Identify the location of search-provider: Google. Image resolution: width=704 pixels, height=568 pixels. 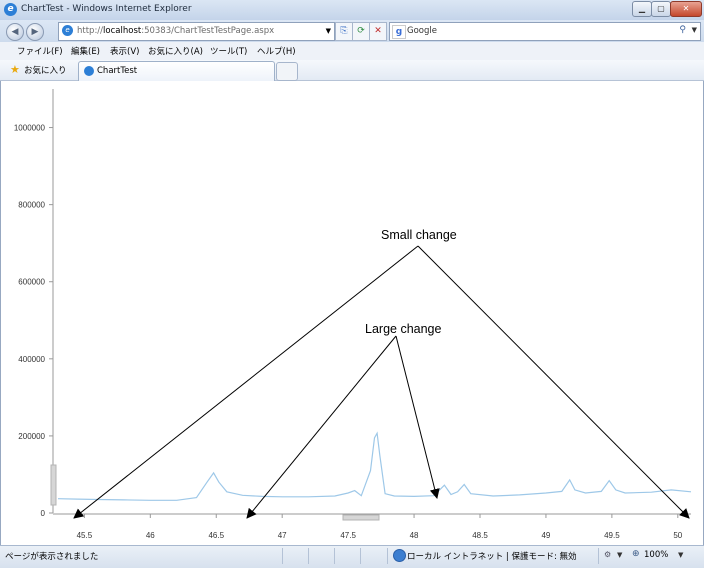
(422, 31).